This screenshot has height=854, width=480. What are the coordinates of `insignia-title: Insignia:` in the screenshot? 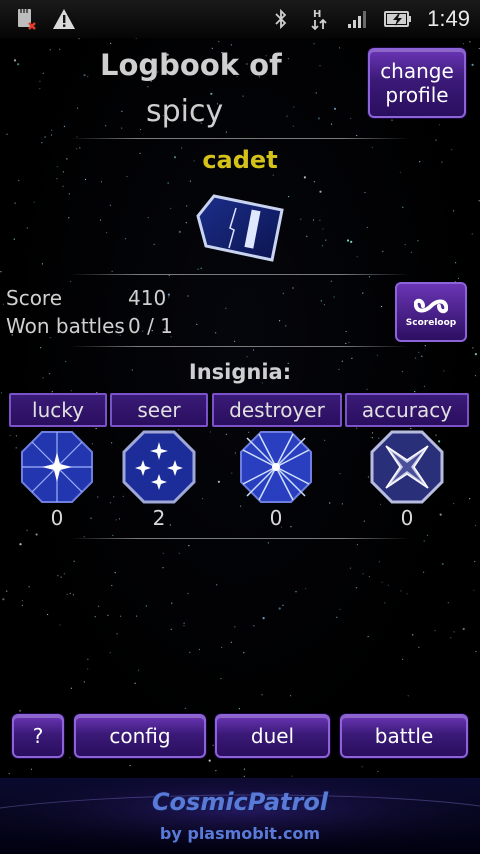 It's located at (240, 372).